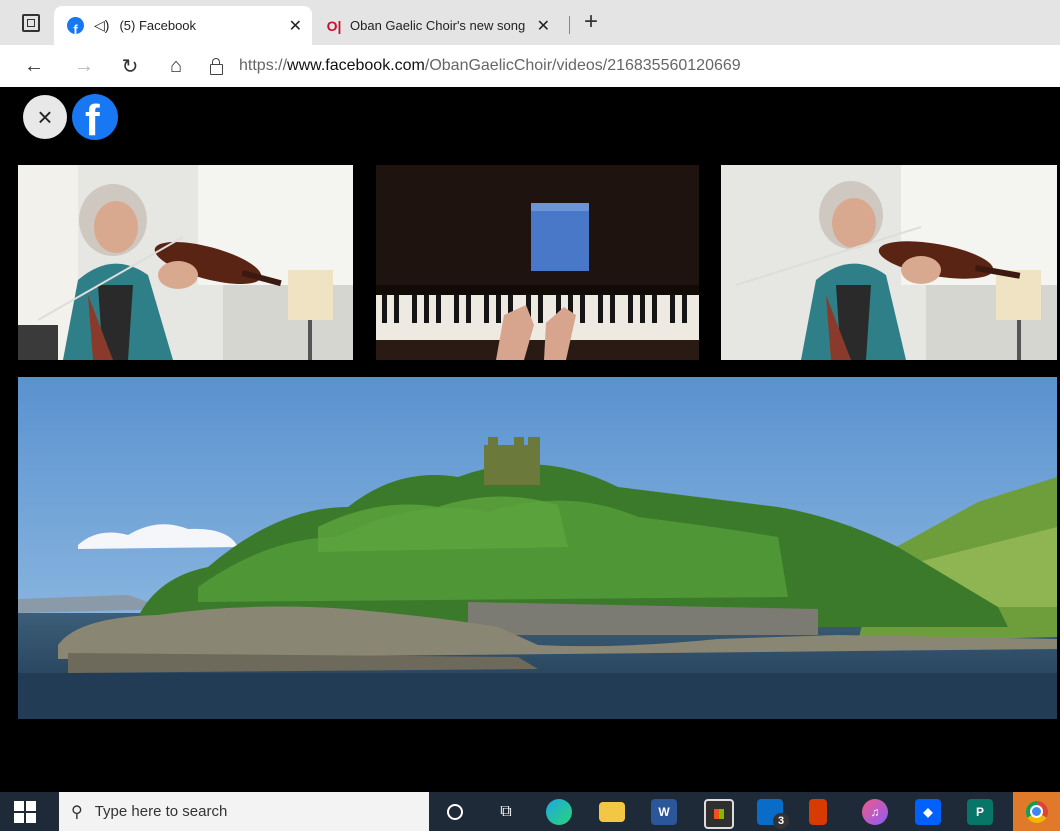 Image resolution: width=1060 pixels, height=831 pixels. Describe the element at coordinates (537, 262) in the screenshot. I see `video-panel-piano` at that location.